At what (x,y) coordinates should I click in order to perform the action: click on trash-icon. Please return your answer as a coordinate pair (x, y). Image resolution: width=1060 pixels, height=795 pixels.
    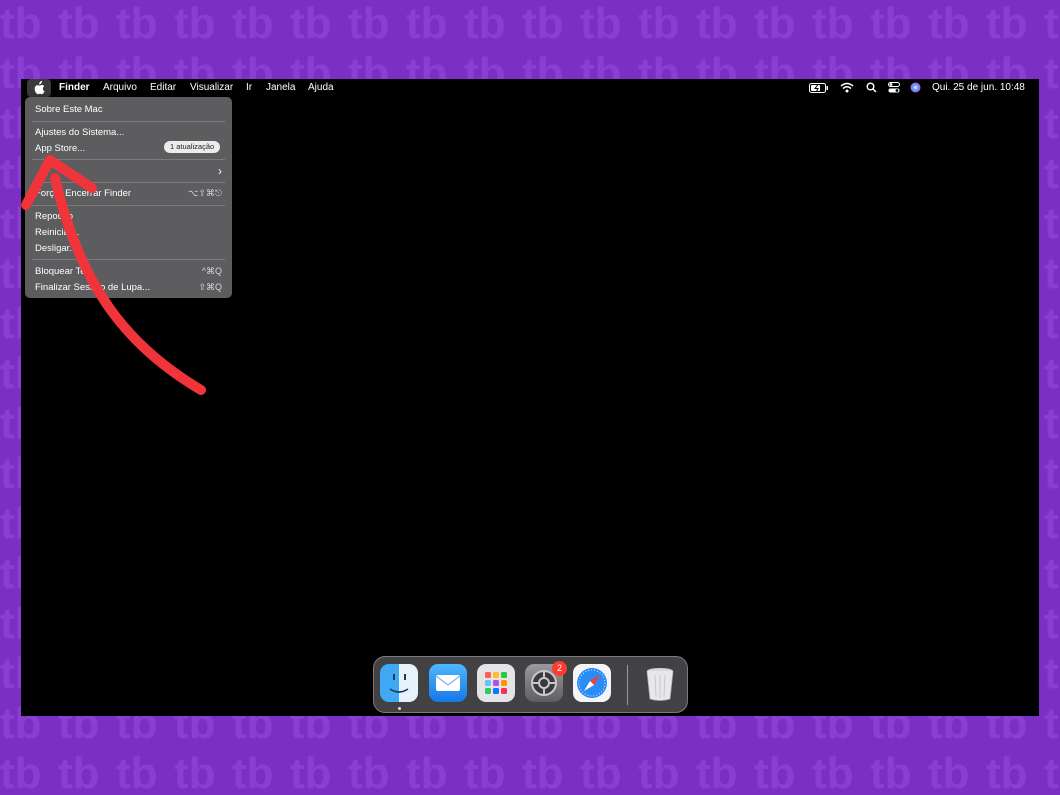
    Looking at the image, I should click on (660, 683).